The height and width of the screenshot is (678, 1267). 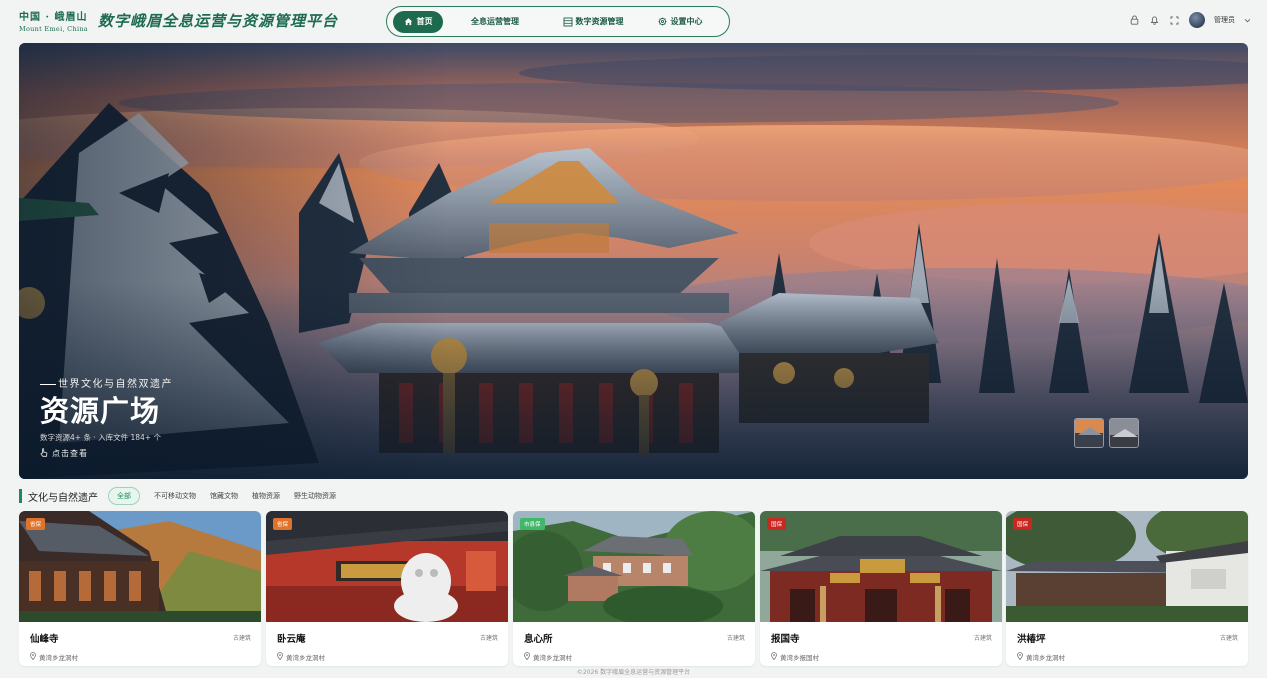 I want to click on tab-plant-resources: 植物资源, so click(x=266, y=496).